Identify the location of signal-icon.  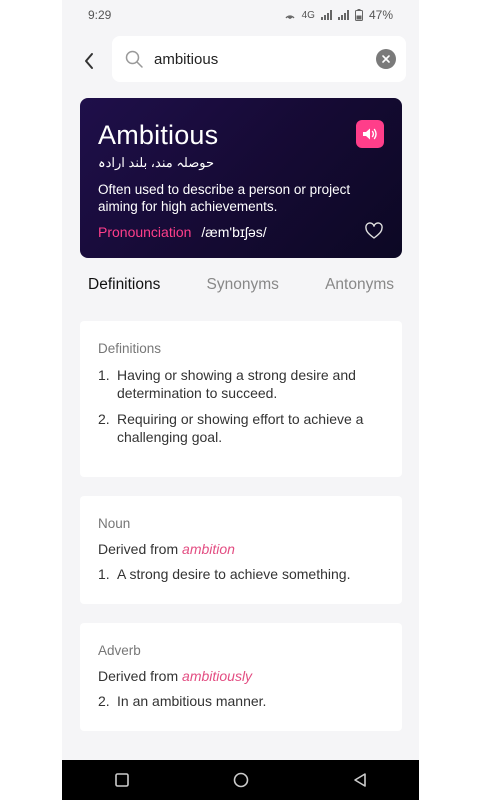
(326, 15).